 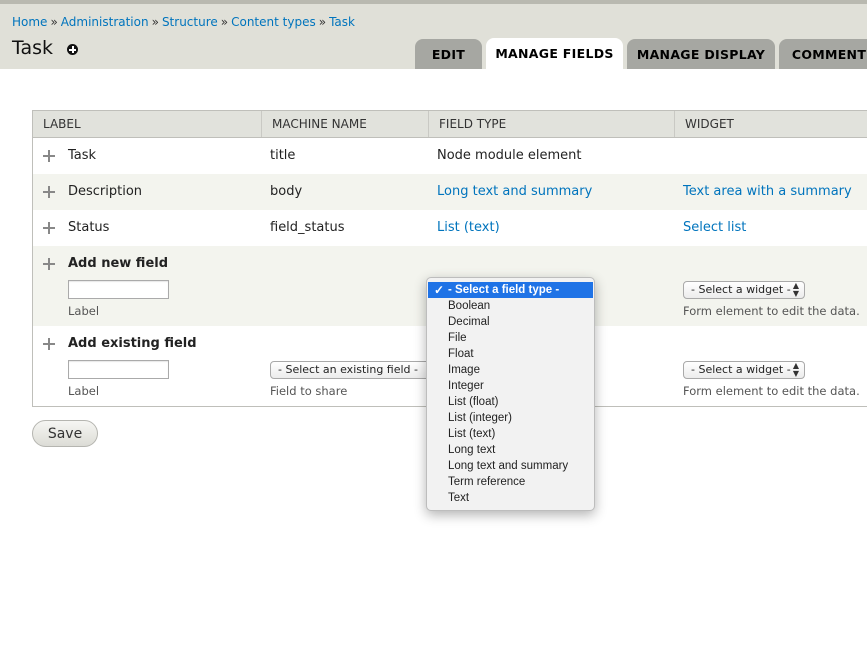 I want to click on breadcrumb-home: Home, so click(x=29, y=22).